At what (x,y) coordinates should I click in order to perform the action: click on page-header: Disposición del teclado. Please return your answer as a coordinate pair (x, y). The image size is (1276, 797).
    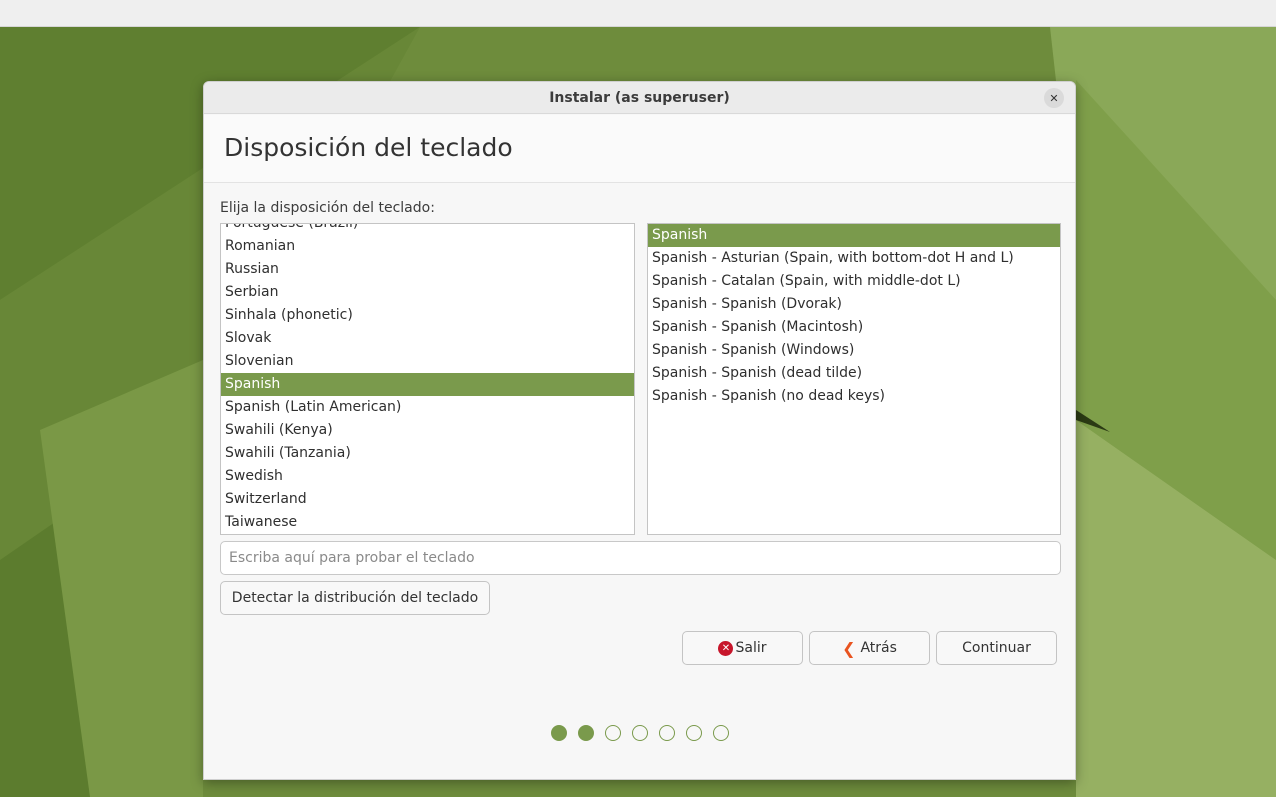
    Looking at the image, I should click on (639, 149).